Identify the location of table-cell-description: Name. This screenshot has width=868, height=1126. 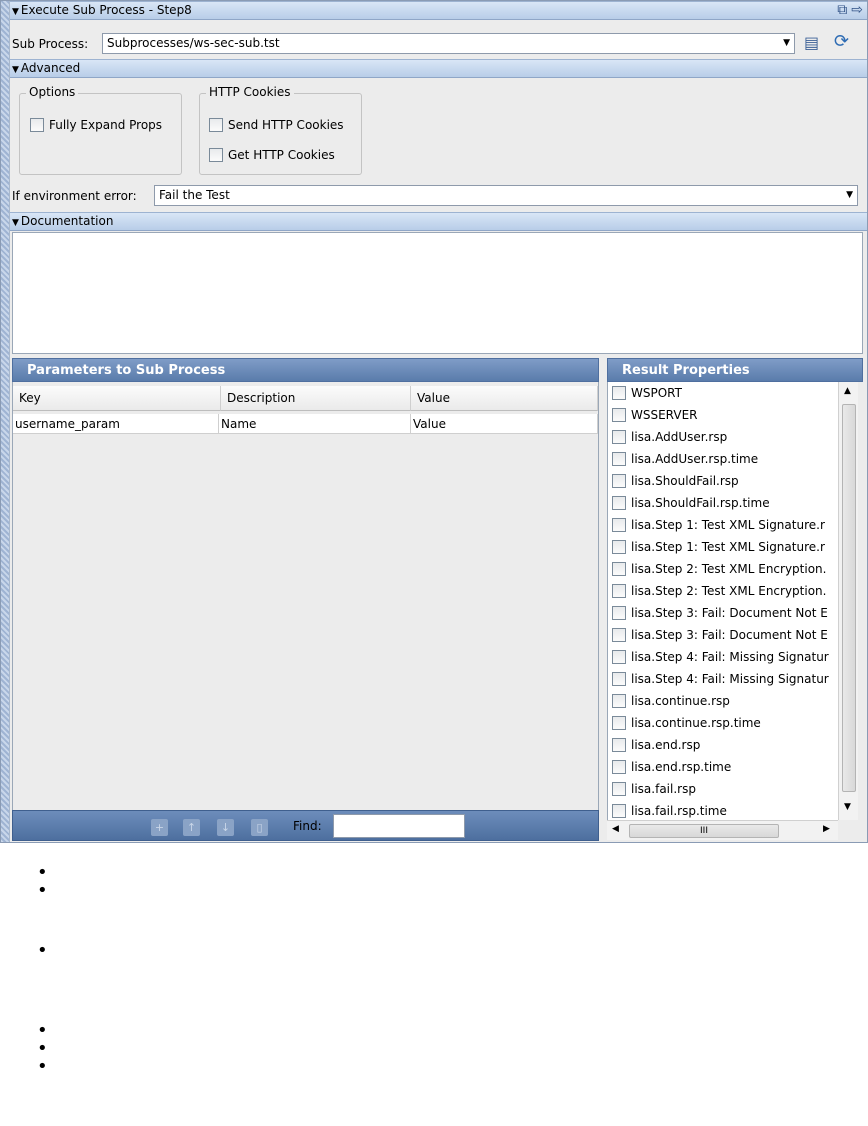
(315, 424).